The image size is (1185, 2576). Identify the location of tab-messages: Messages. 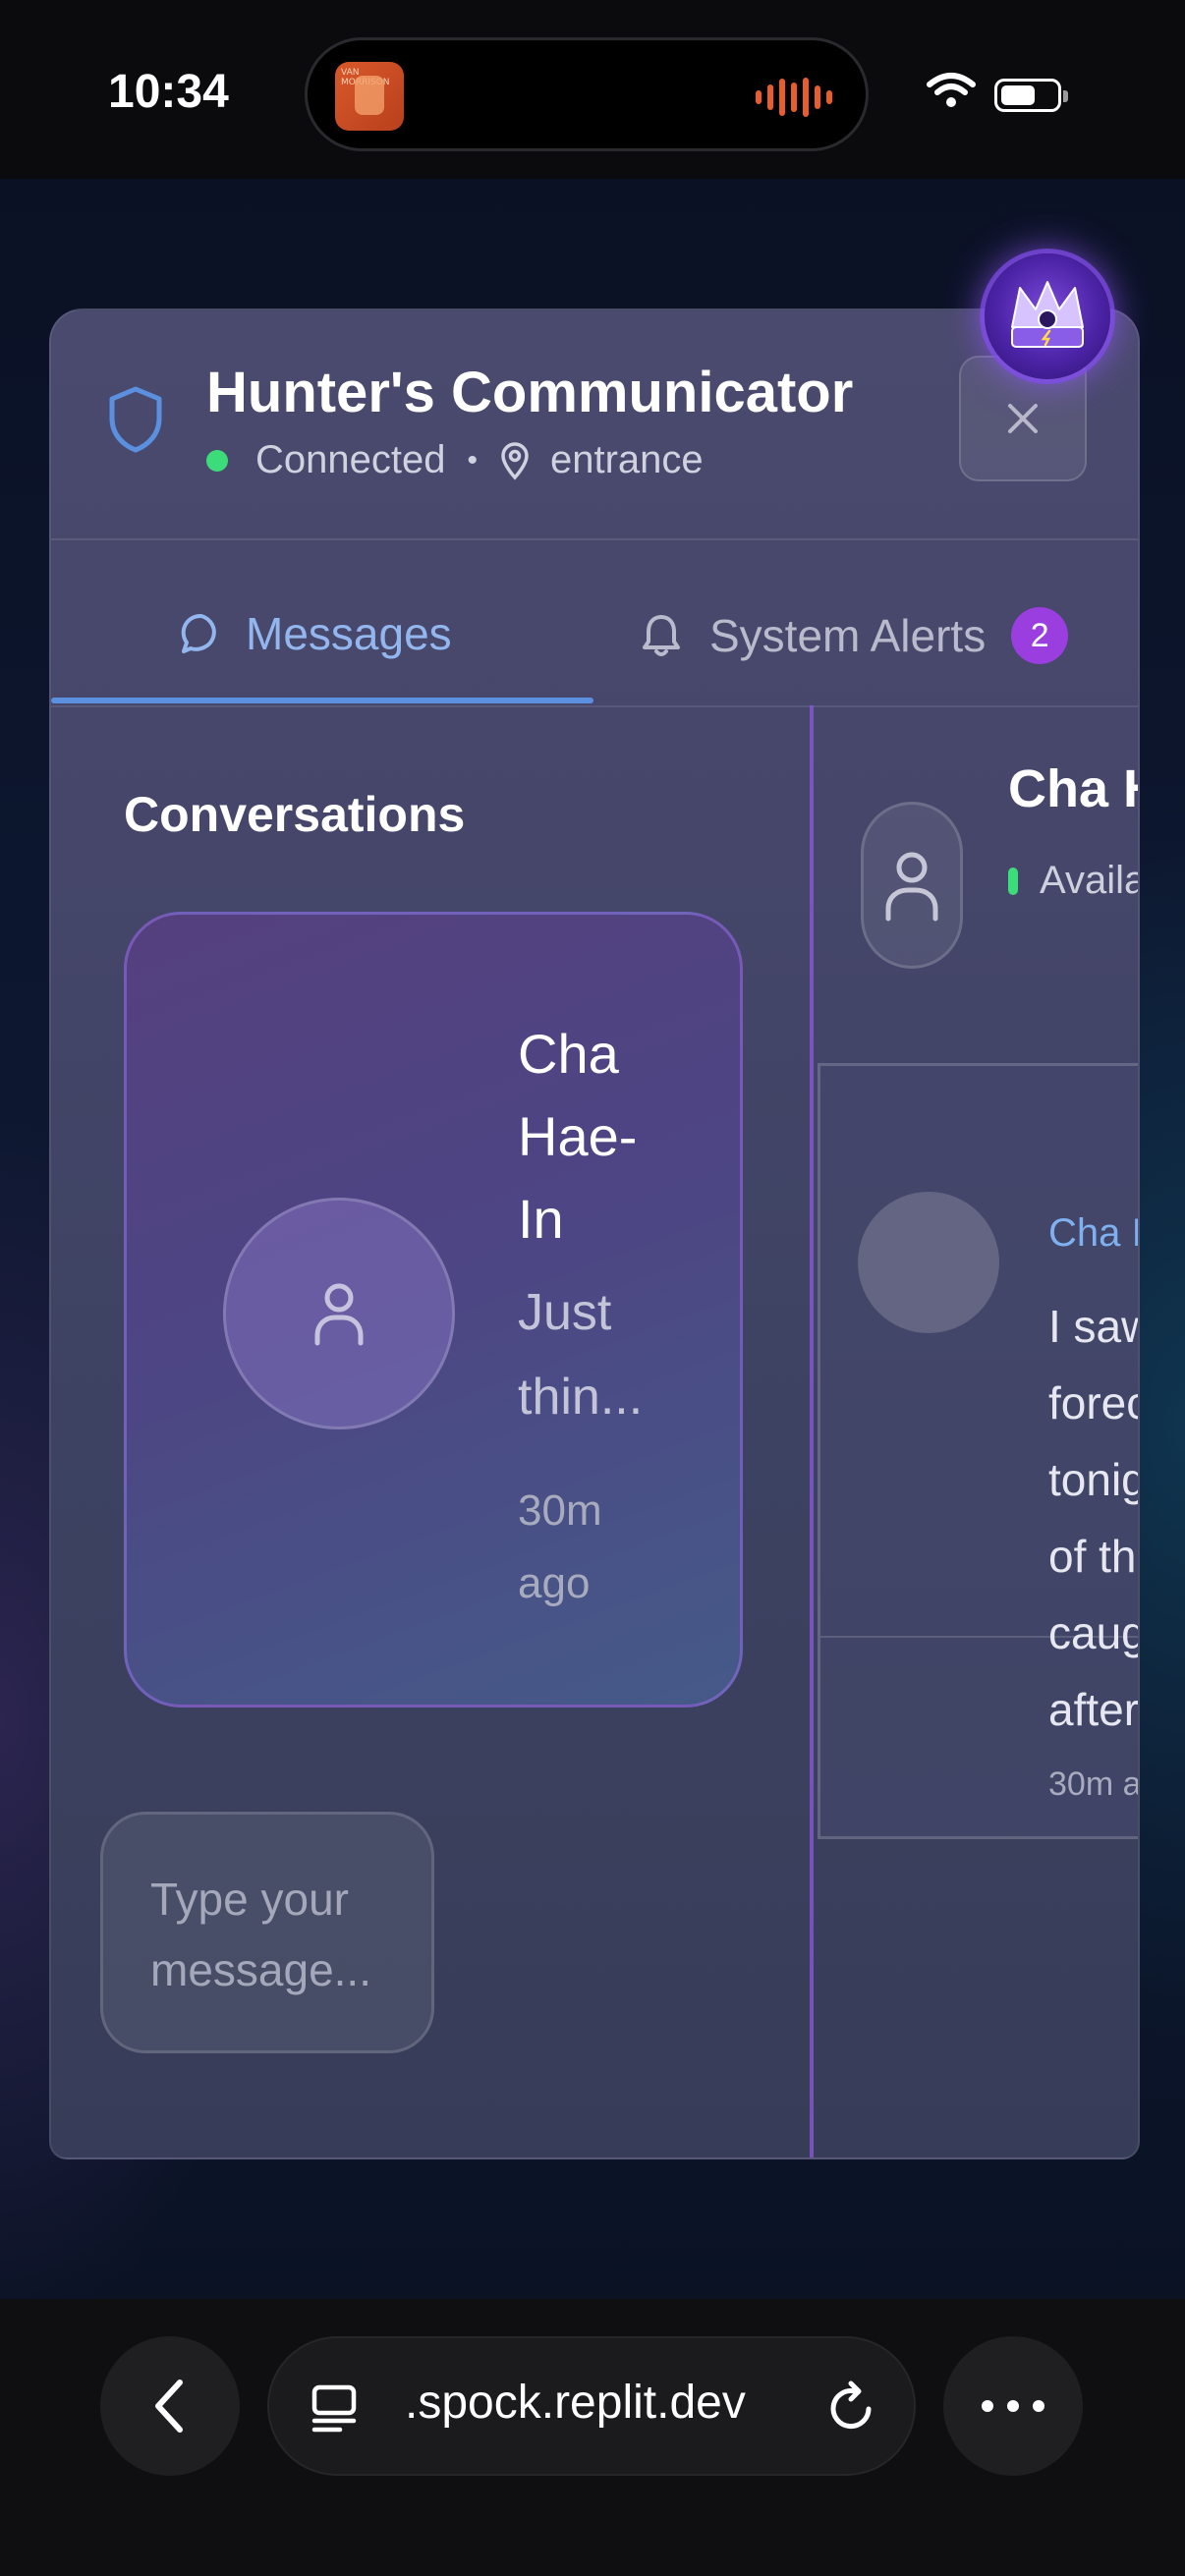
(316, 633).